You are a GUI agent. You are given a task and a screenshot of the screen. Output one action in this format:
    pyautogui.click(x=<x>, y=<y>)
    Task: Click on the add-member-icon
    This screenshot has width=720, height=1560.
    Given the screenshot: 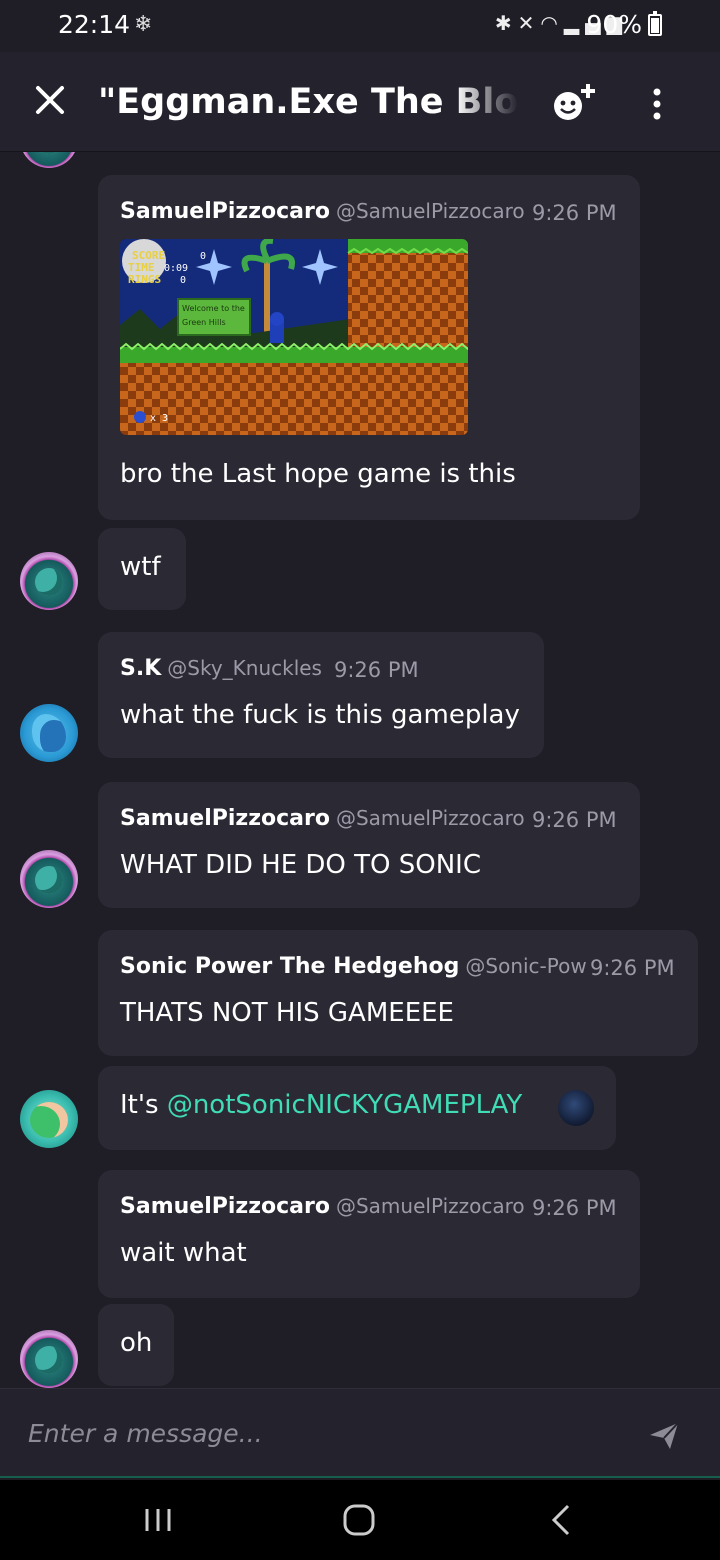 What is the action you would take?
    pyautogui.click(x=574, y=102)
    